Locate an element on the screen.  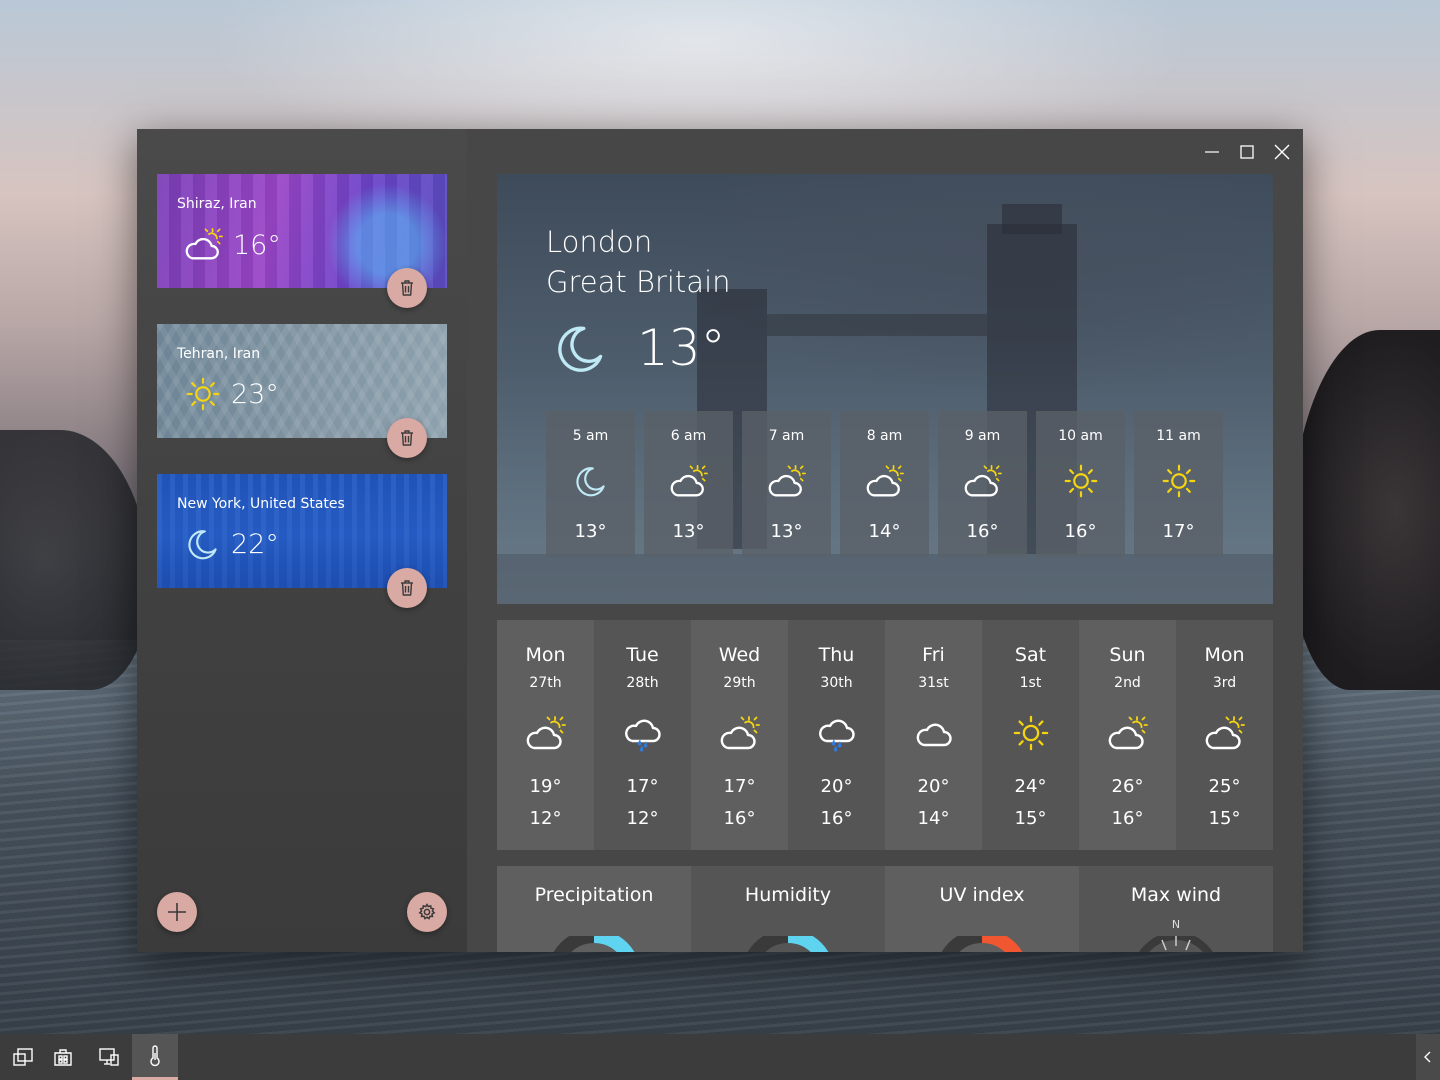
city-name: London is located at coordinates (599, 242).